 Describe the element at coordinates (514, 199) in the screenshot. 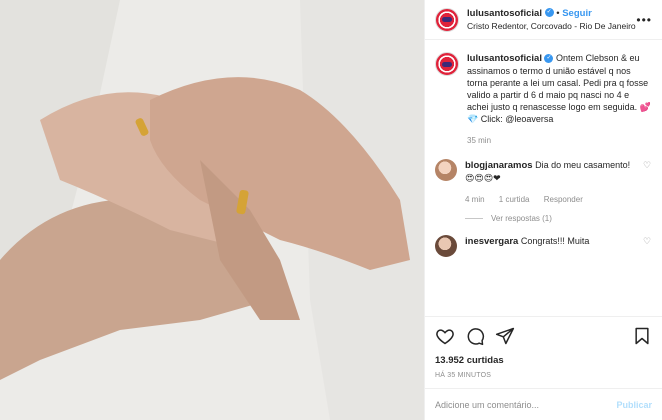

I see `comment-likes: 1 curtida` at that location.